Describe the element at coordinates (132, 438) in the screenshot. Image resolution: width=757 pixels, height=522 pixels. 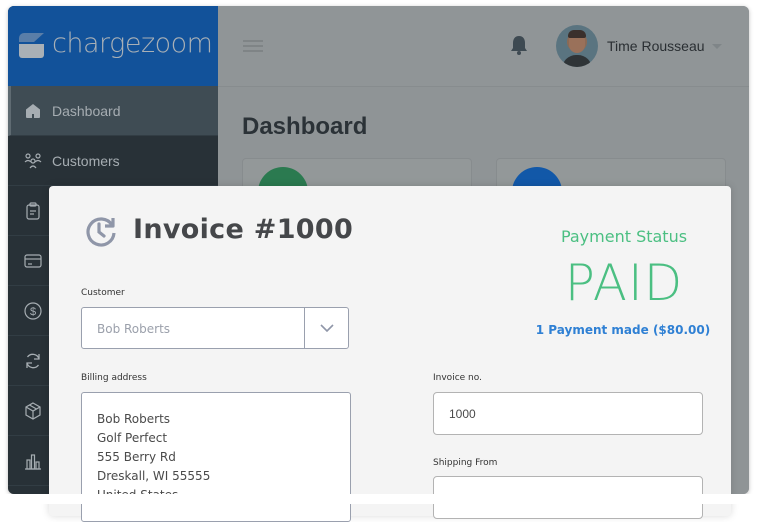
I see `address-line: Golf Perfect` at that location.